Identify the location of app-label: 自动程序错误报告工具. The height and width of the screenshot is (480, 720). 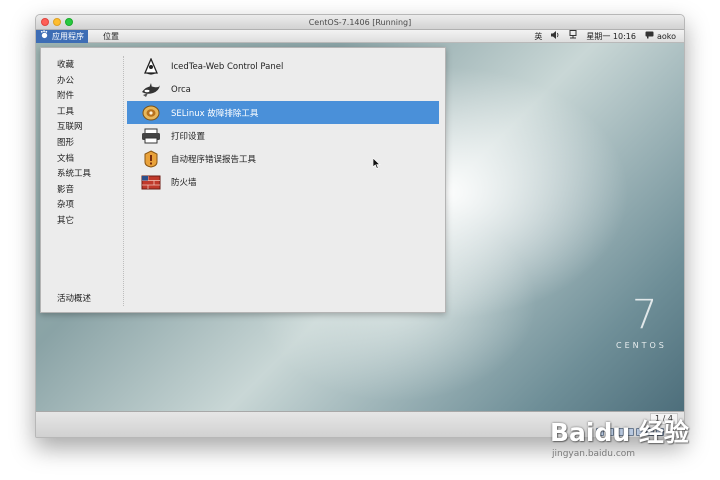
(214, 159).